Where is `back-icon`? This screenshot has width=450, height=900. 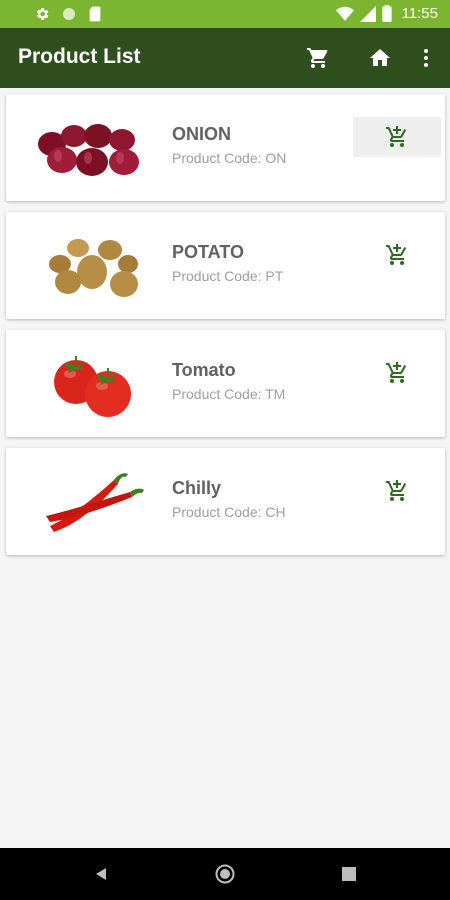
back-icon is located at coordinates (101, 874).